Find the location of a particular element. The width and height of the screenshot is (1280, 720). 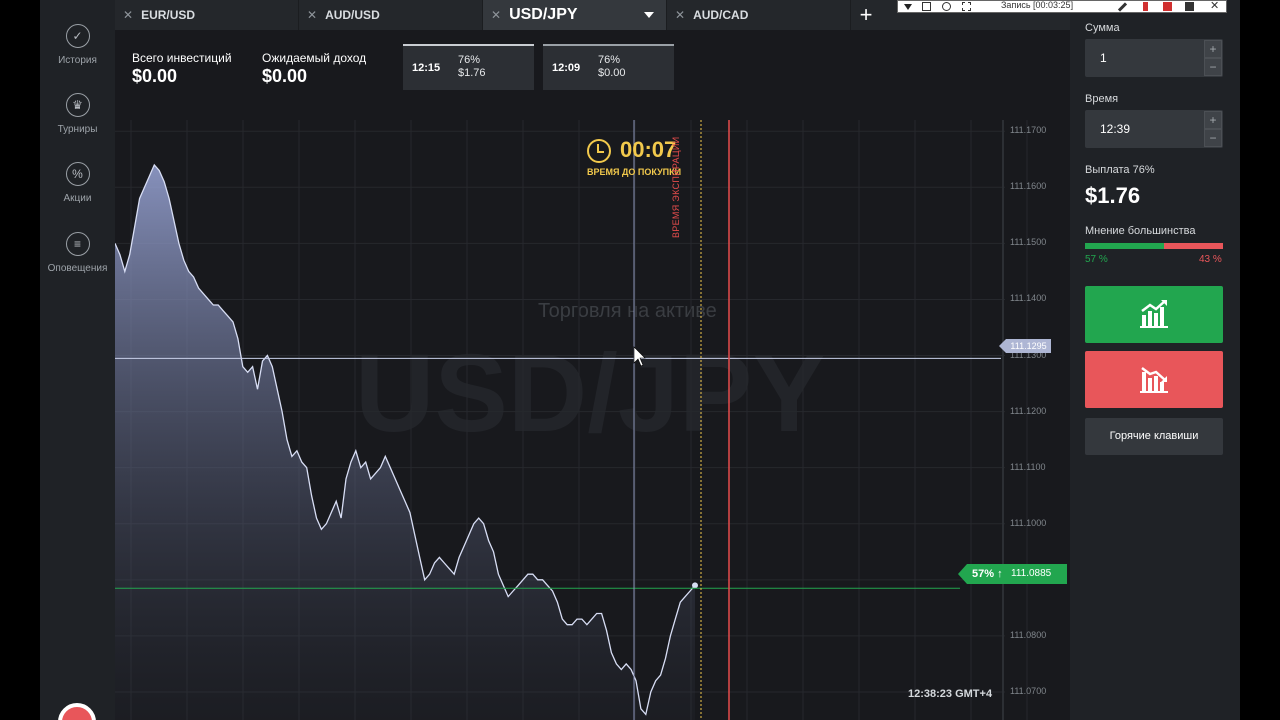

tab-label: USD/JPY is located at coordinates (543, 14).